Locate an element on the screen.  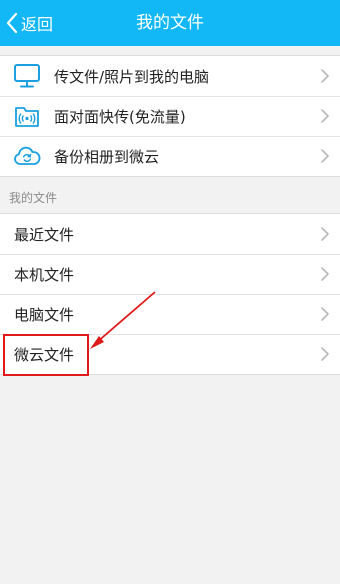
computer-files-item: 电脑文件 is located at coordinates (170, 314).